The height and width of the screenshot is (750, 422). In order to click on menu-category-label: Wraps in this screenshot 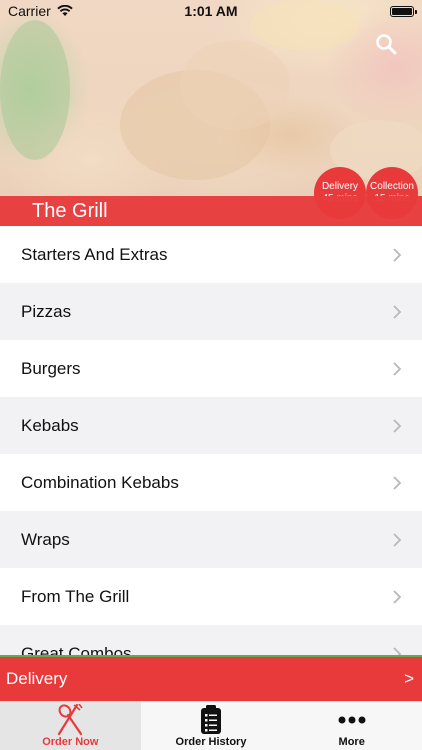, I will do `click(45, 539)`.